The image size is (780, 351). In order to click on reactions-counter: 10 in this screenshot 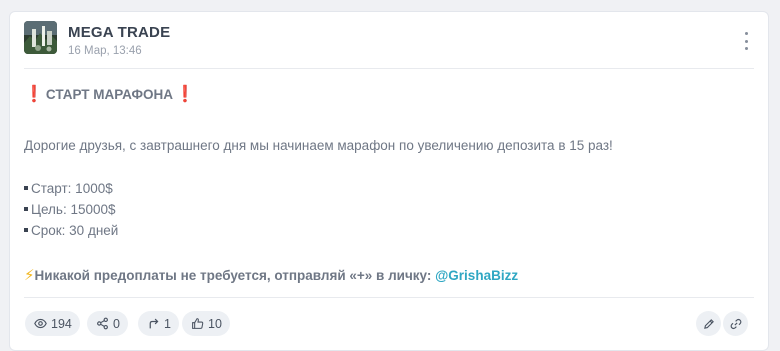, I will do `click(206, 323)`.